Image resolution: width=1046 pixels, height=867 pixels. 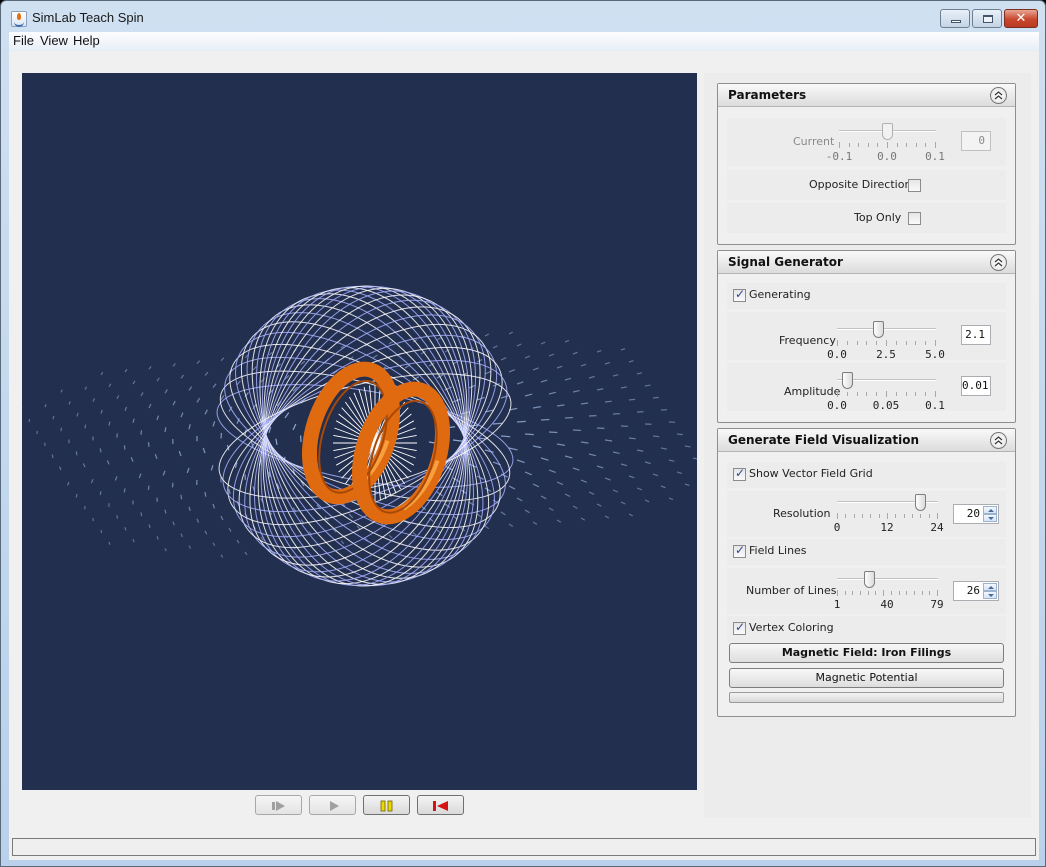 What do you see at coordinates (886, 341) in the screenshot?
I see `frequency-slider: 0.0 2.5 5.0` at bounding box center [886, 341].